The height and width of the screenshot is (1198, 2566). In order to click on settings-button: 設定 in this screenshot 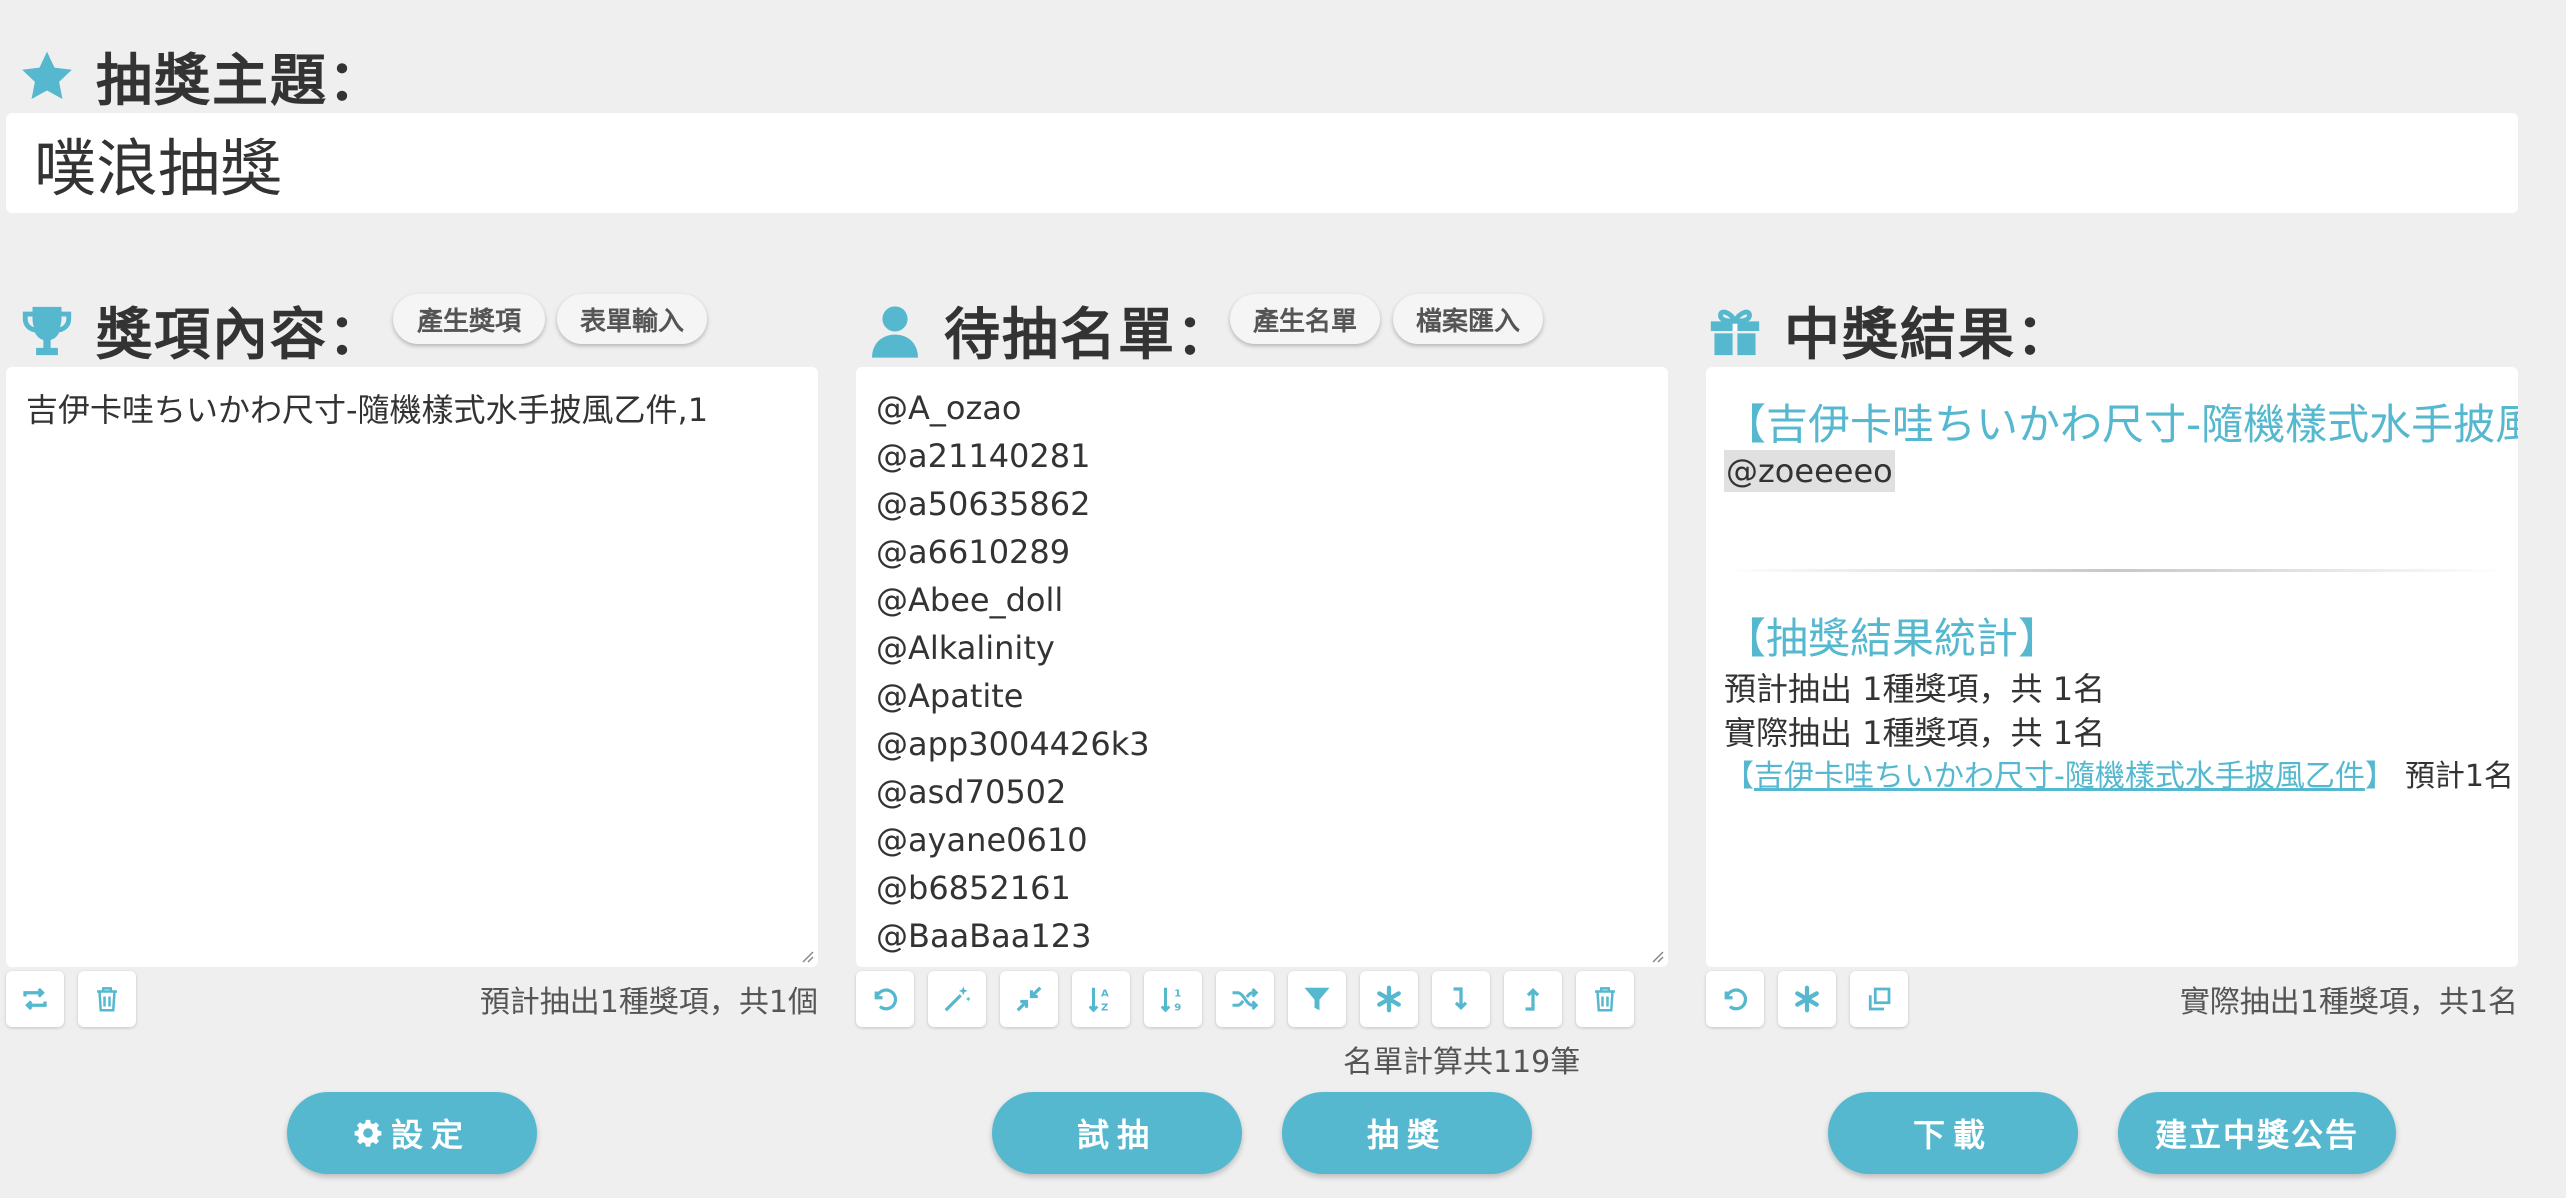, I will do `click(412, 1133)`.